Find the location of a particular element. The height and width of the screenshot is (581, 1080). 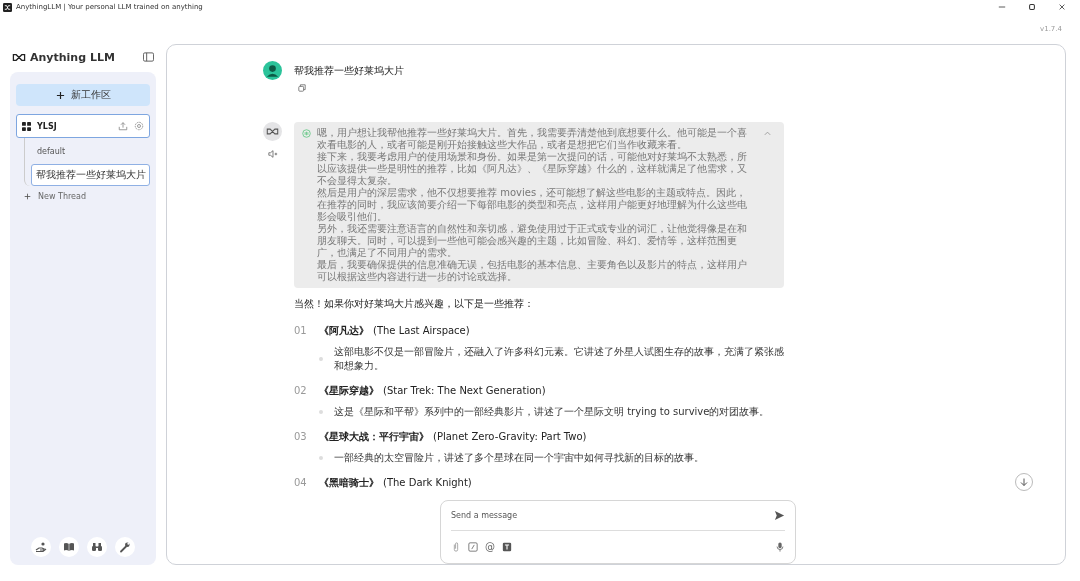

binoculars-icon is located at coordinates (97, 547).